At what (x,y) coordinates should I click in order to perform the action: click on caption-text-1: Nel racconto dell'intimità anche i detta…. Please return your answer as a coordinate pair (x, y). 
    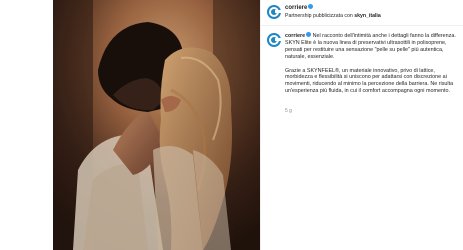
    Looking at the image, I should click on (370, 46).